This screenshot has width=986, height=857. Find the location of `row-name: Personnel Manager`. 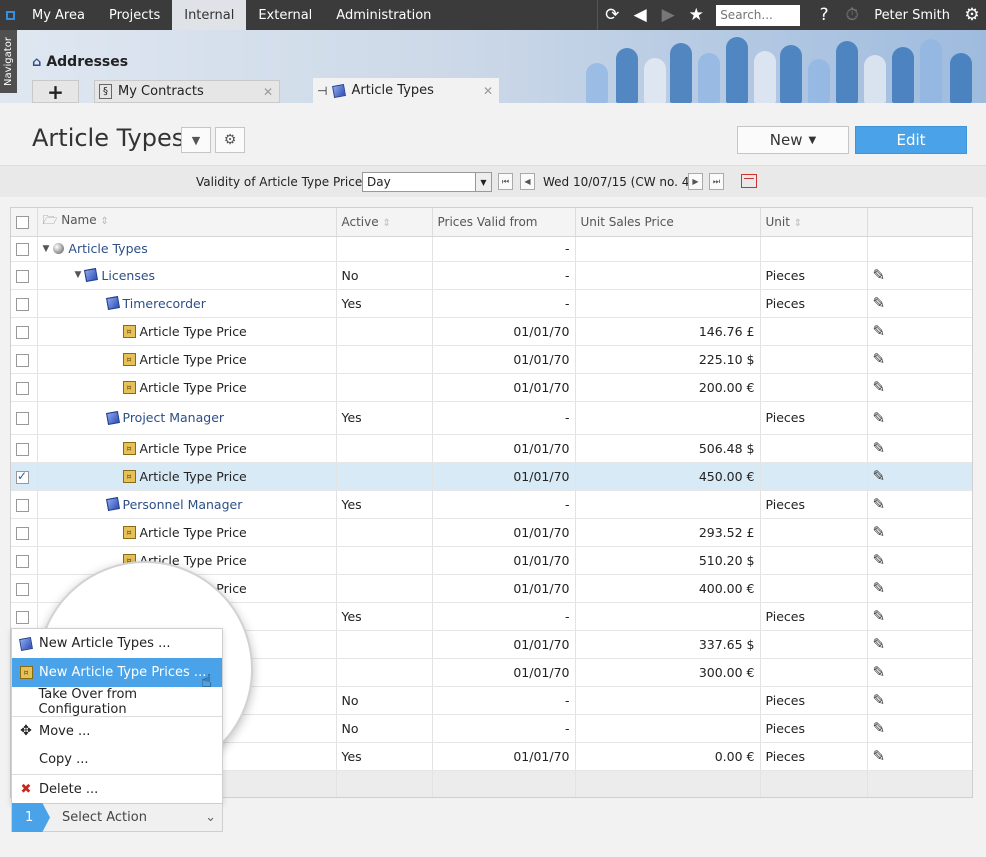

row-name: Personnel Manager is located at coordinates (183, 504).